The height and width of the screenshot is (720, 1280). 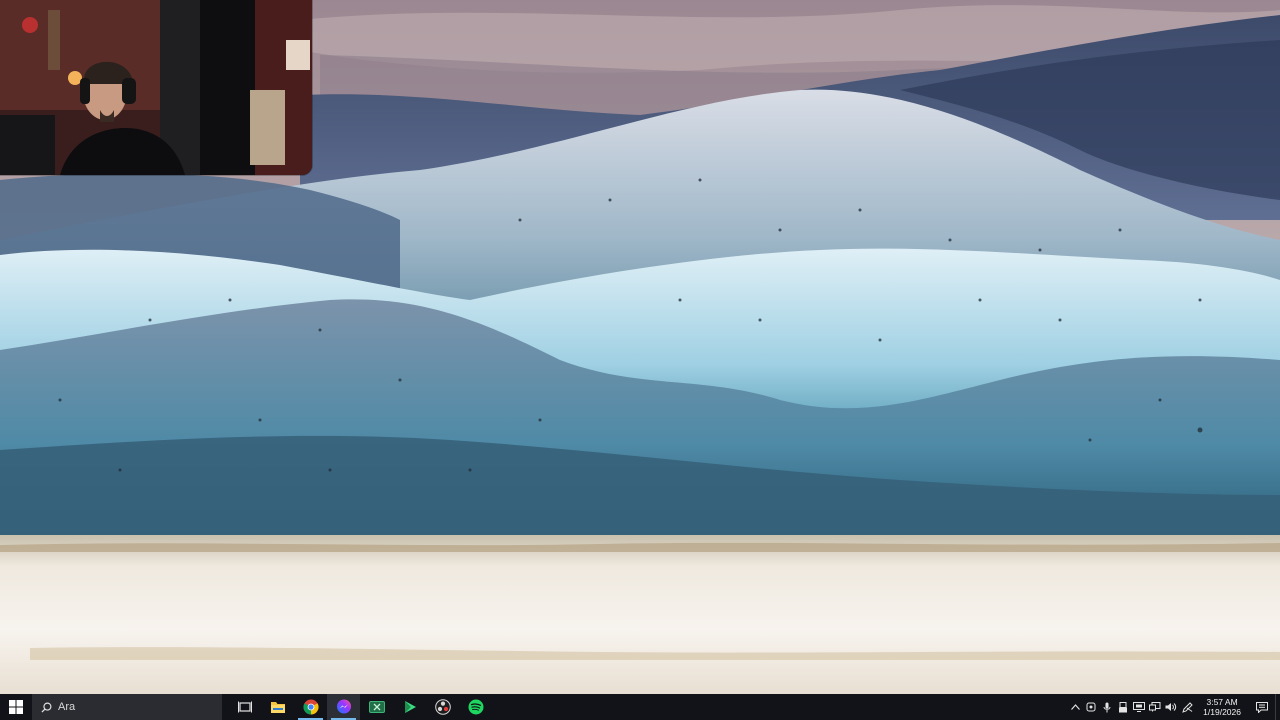 I want to click on search-placeholder: Ara, so click(x=67, y=707).